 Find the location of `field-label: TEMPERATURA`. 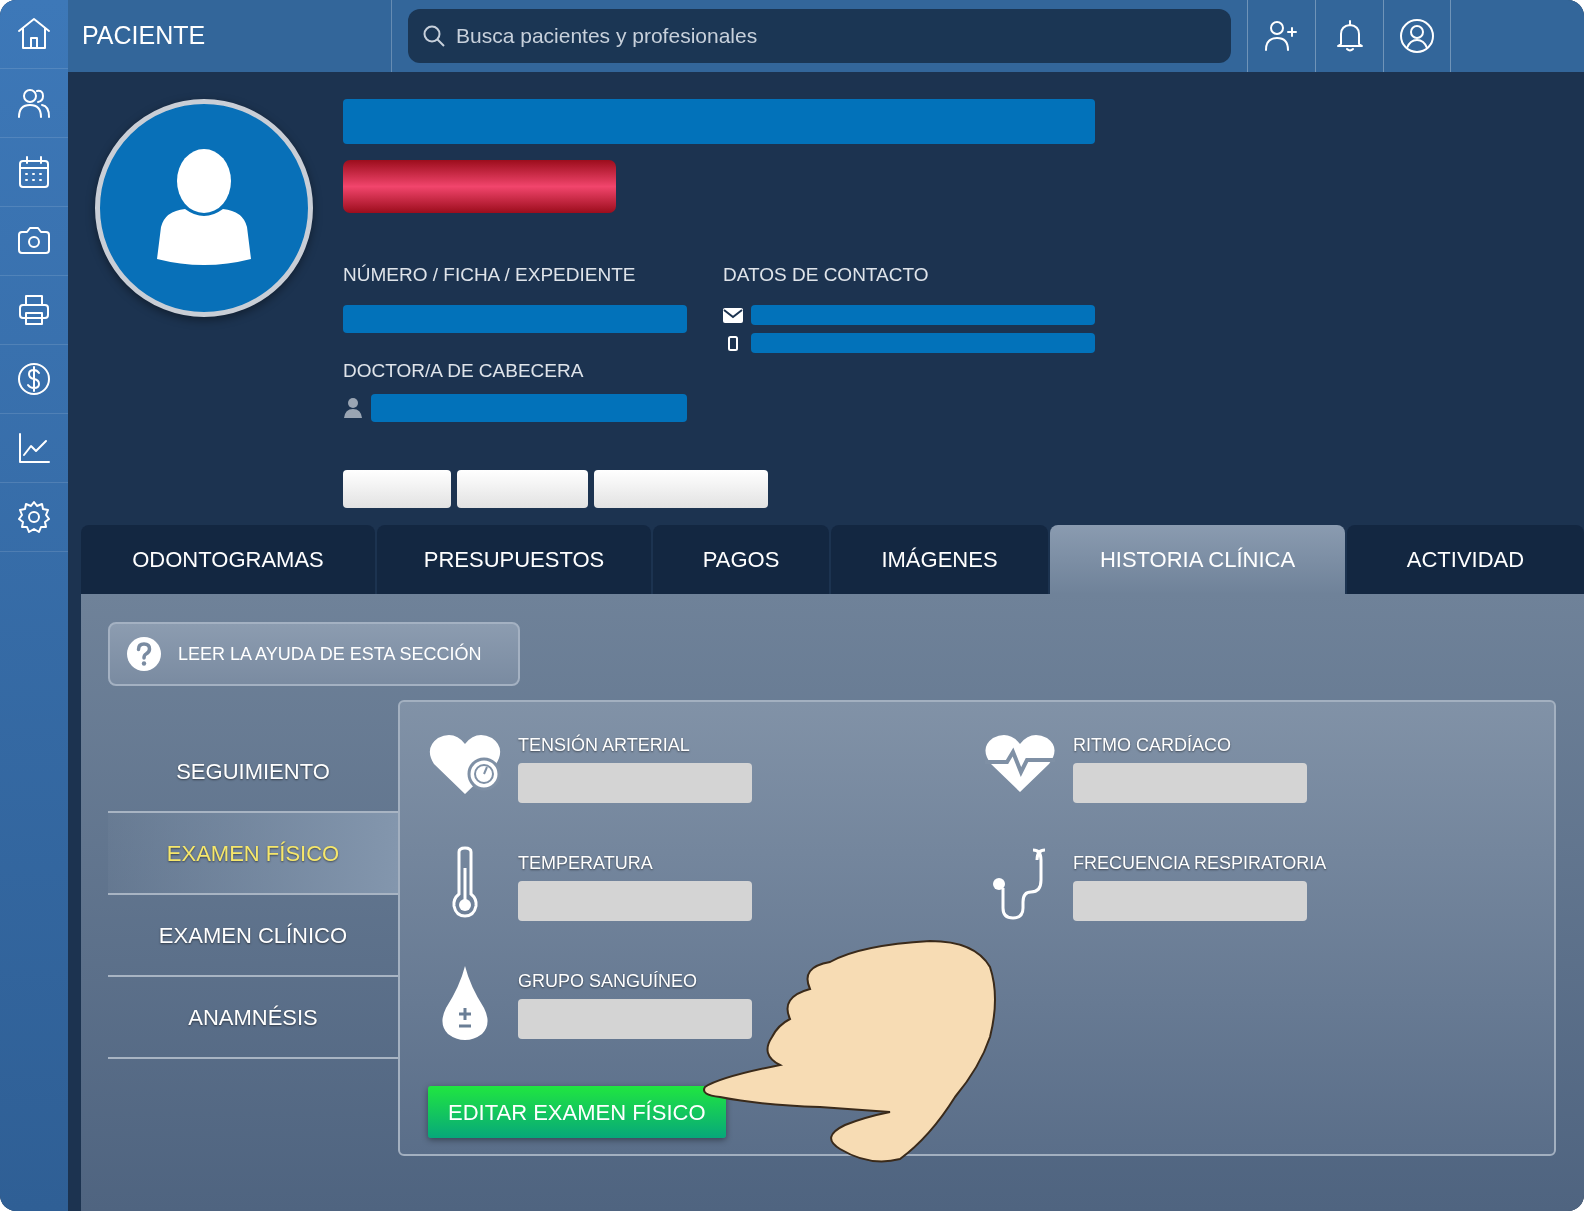

field-label: TEMPERATURA is located at coordinates (586, 864).